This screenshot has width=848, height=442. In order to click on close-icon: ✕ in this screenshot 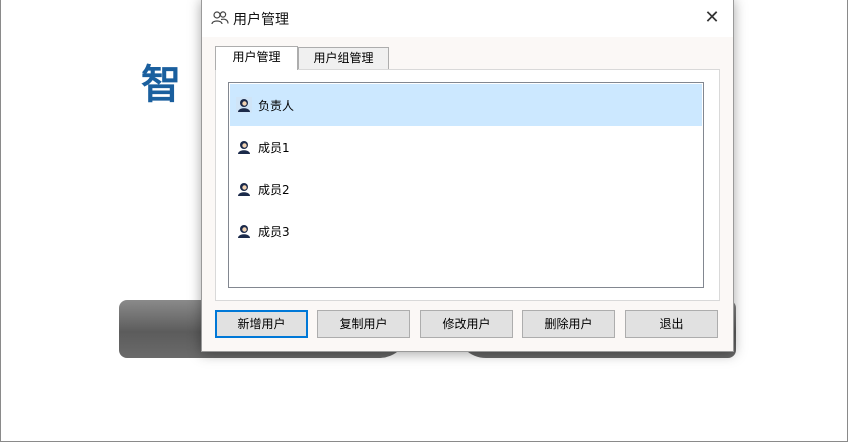, I will do `click(712, 17)`.